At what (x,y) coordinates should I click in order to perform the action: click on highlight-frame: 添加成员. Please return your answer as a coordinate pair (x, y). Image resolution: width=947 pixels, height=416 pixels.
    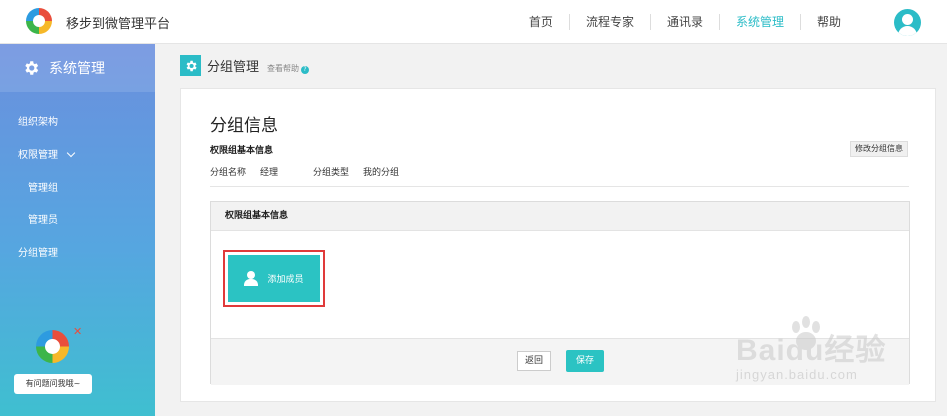
    Looking at the image, I should click on (274, 278).